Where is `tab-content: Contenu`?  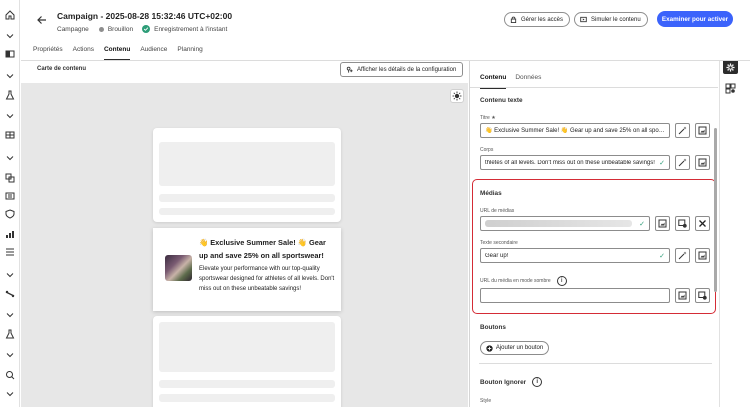 tab-content: Contenu is located at coordinates (117, 53).